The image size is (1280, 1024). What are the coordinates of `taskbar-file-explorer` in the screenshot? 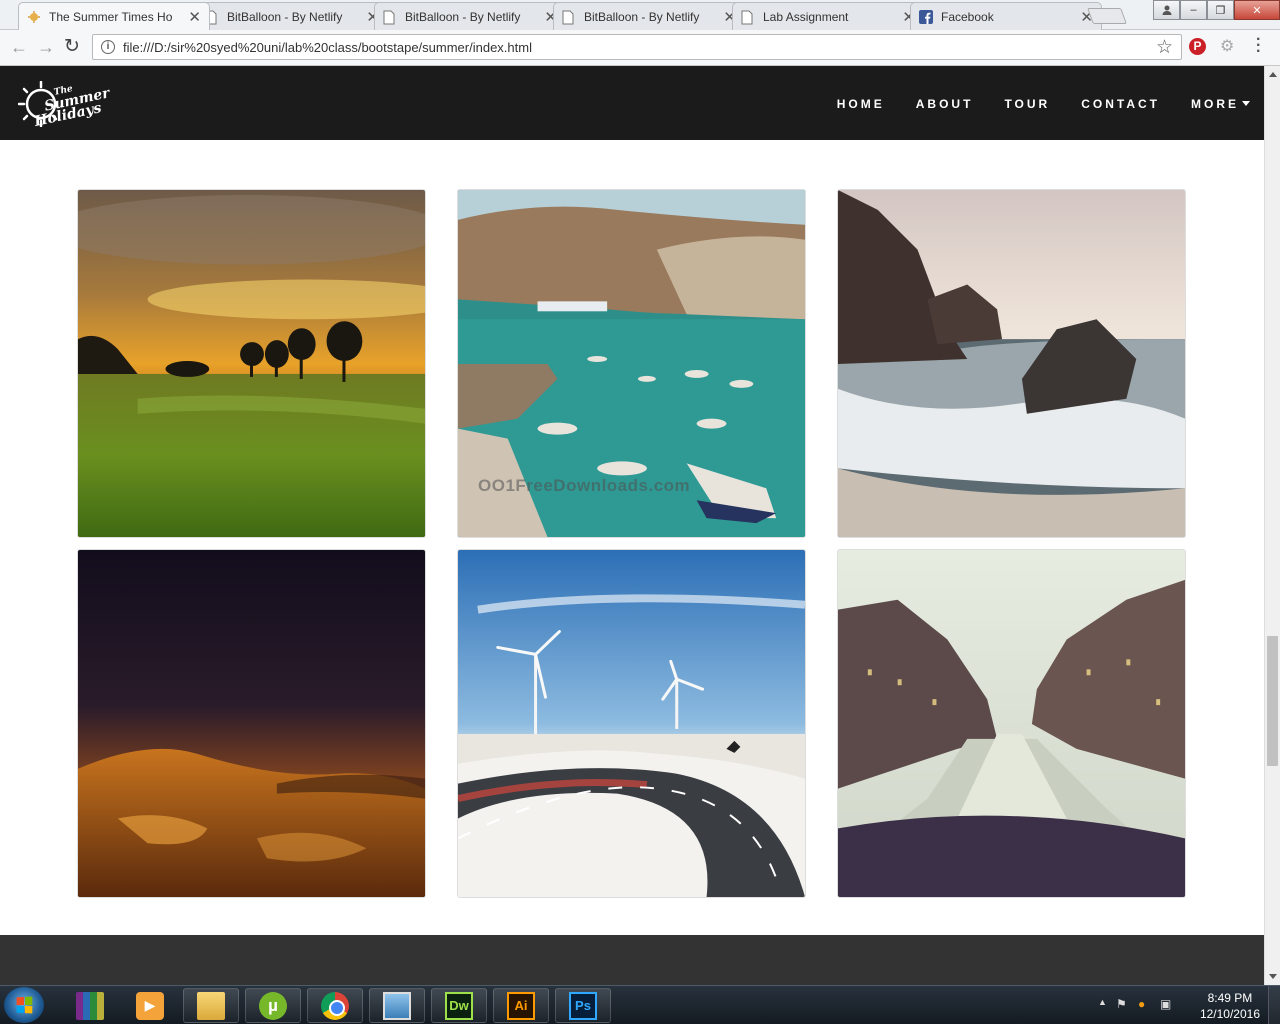 It's located at (211, 1005).